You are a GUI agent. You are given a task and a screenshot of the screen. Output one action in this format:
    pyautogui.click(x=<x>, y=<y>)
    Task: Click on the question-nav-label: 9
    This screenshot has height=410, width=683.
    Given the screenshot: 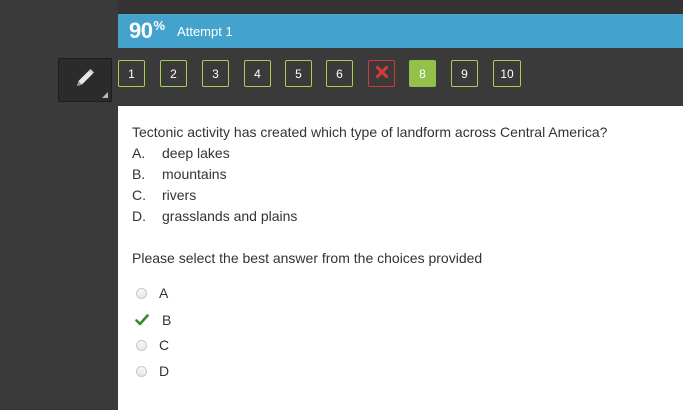 What is the action you would take?
    pyautogui.click(x=464, y=73)
    